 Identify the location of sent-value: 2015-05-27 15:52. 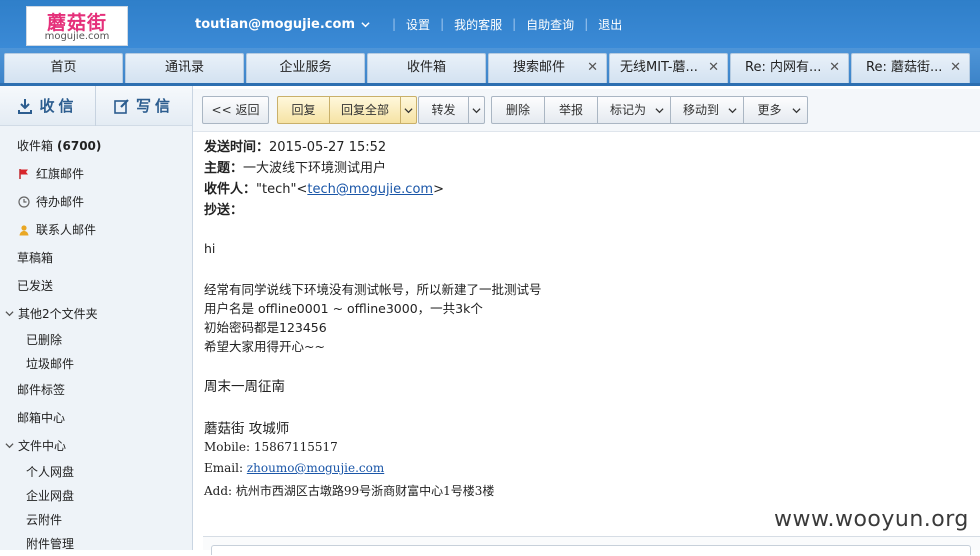
(328, 147).